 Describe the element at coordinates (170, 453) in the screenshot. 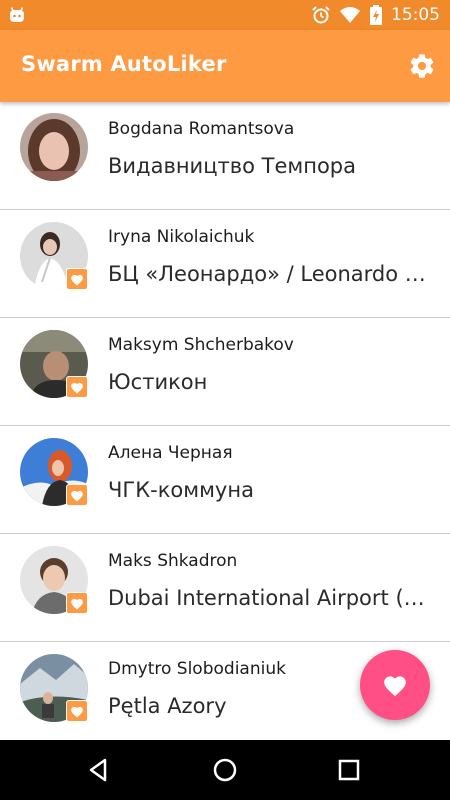

I see `user-name: Алена Черная` at that location.